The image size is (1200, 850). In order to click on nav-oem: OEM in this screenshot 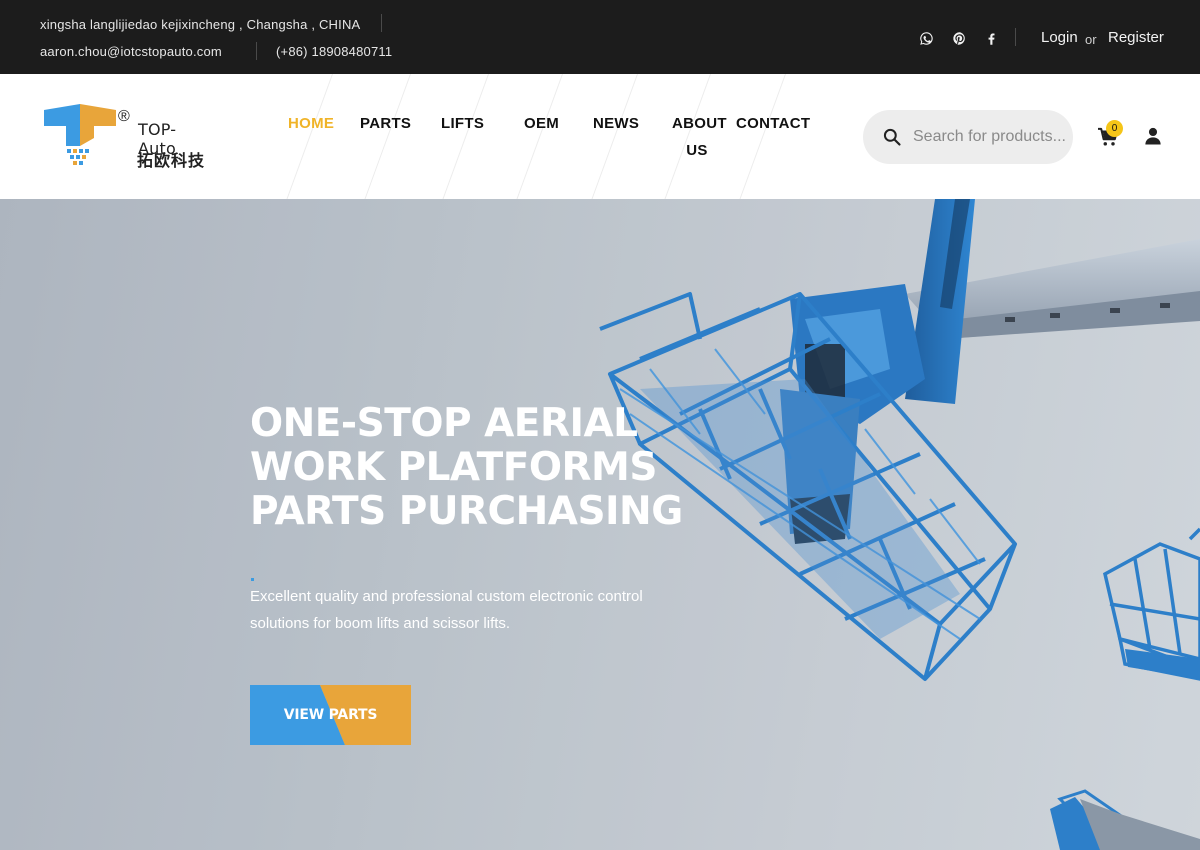, I will do `click(541, 123)`.